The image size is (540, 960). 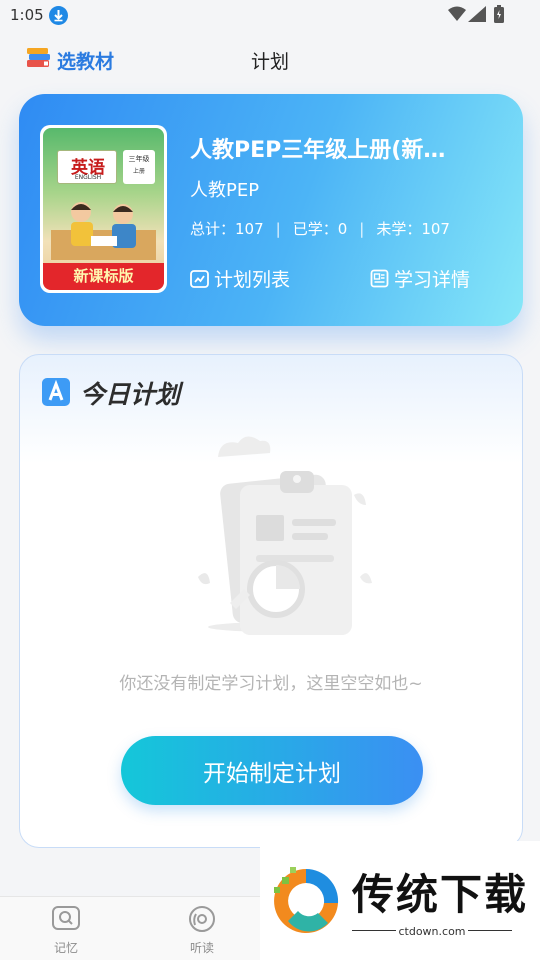 I want to click on memory-icon, so click(x=66, y=918).